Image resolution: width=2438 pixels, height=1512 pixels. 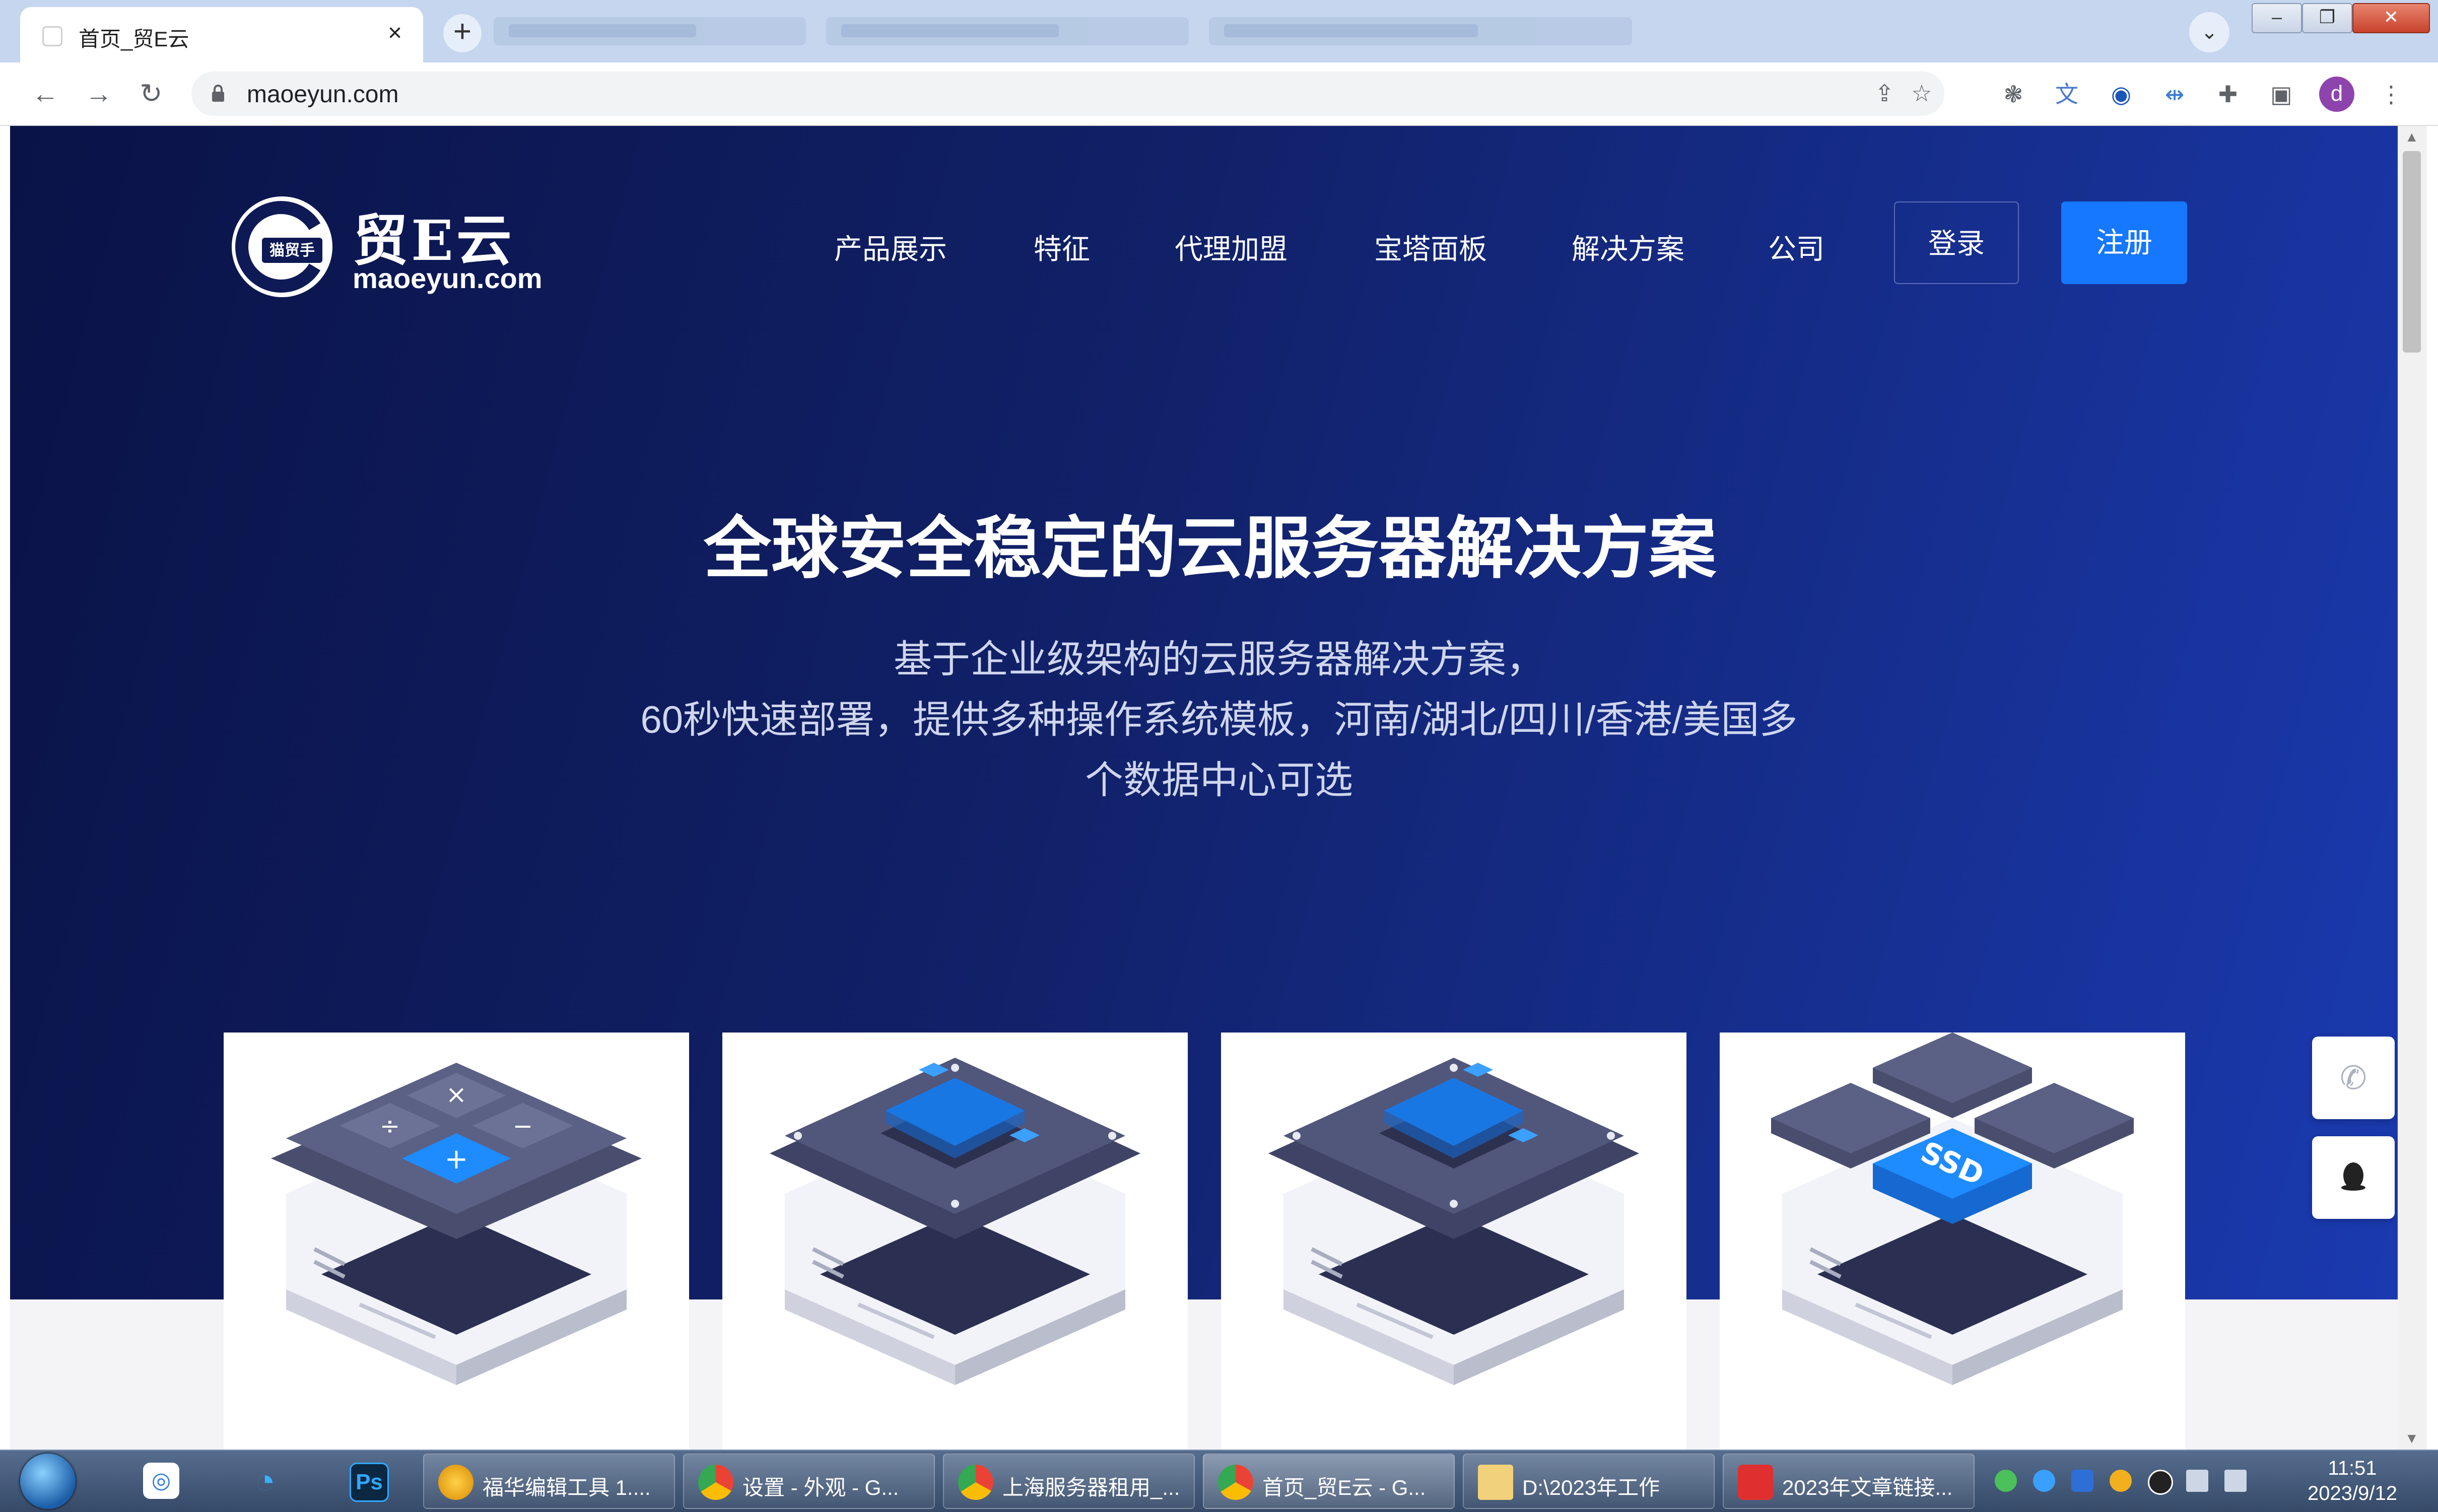 I want to click on translate-icon: 文, so click(x=2066, y=94).